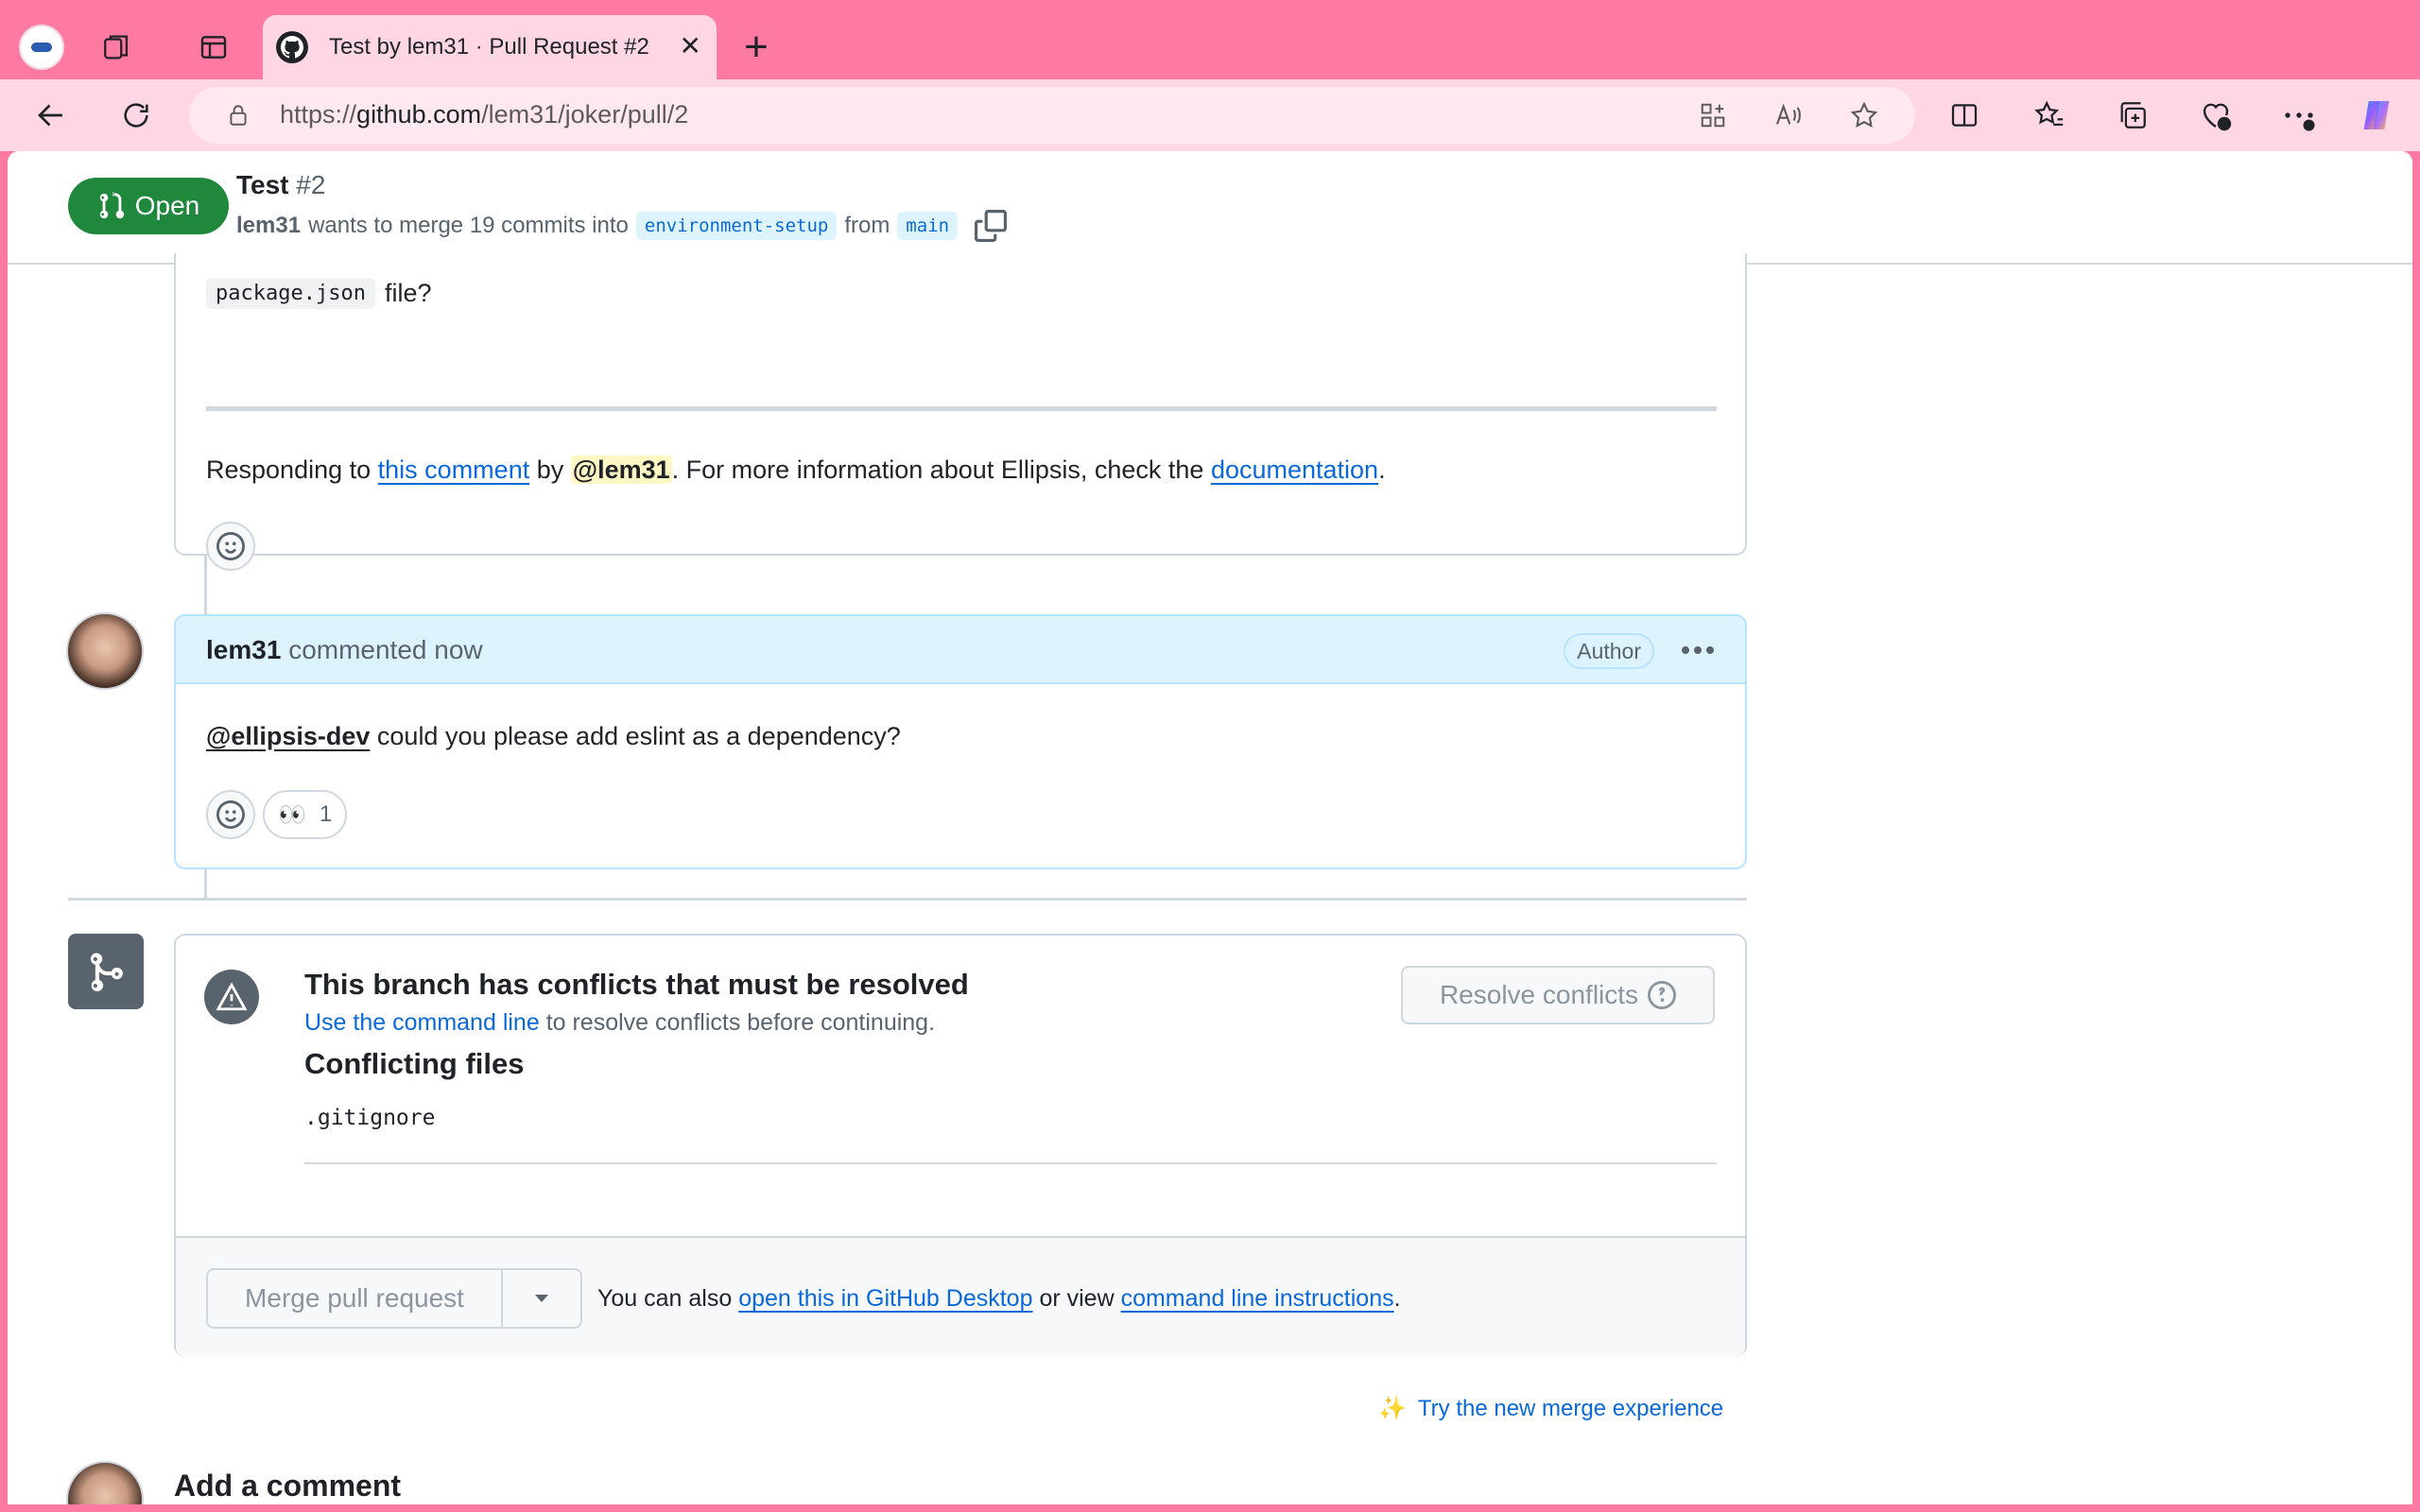 This screenshot has height=1512, width=2420. Describe the element at coordinates (262, 184) in the screenshot. I see `pr-title-text: Test` at that location.